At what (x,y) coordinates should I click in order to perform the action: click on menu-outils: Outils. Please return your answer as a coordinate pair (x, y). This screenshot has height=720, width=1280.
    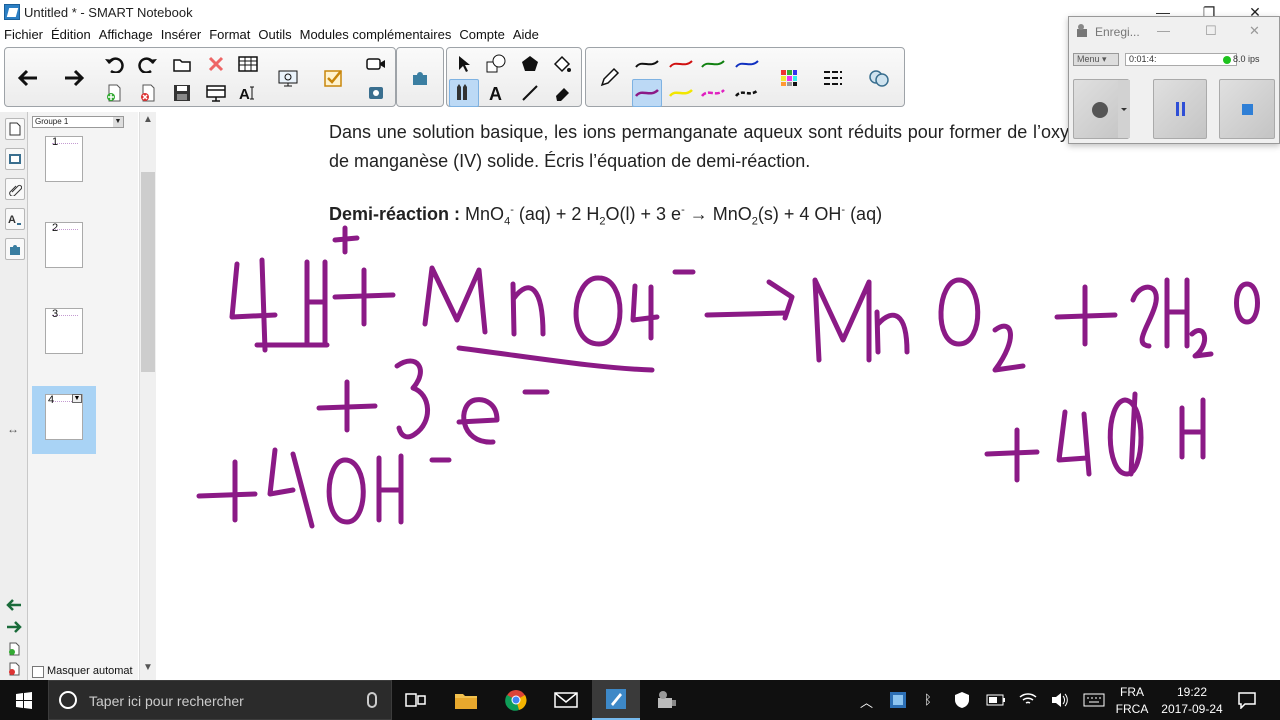
    Looking at the image, I should click on (274, 34).